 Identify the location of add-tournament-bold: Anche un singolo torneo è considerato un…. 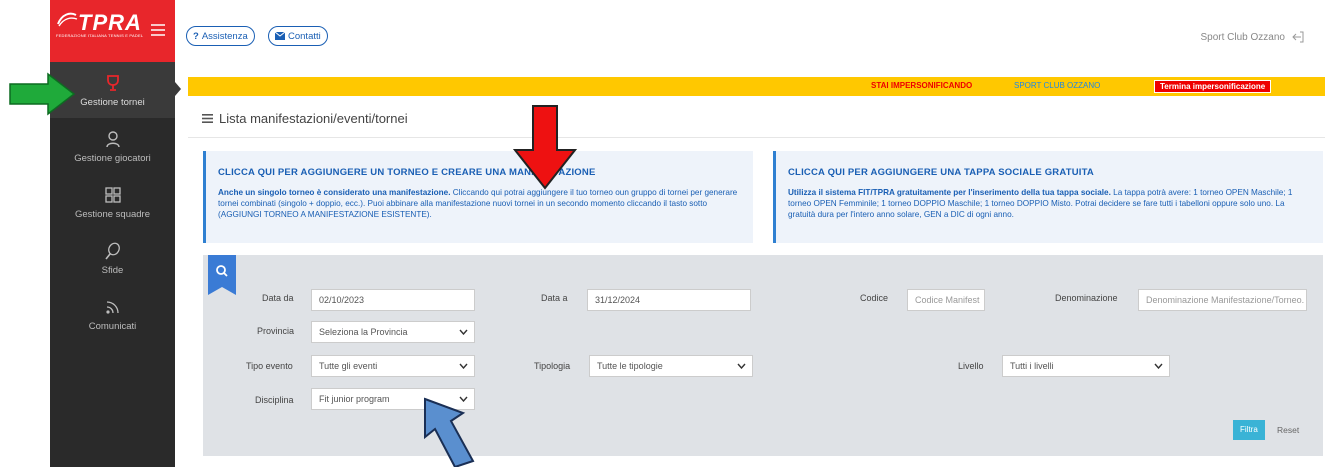
(334, 192).